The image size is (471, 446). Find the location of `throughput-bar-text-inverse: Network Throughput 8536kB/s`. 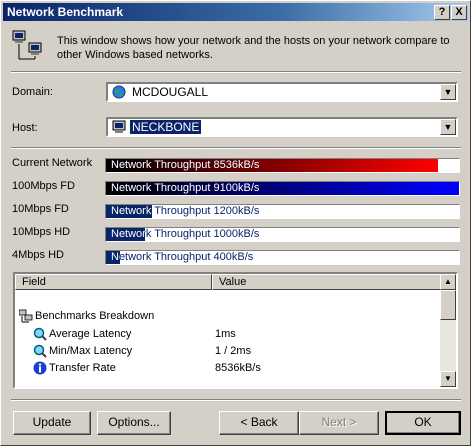

throughput-bar-text-inverse: Network Throughput 8536kB/s is located at coordinates (185, 165).